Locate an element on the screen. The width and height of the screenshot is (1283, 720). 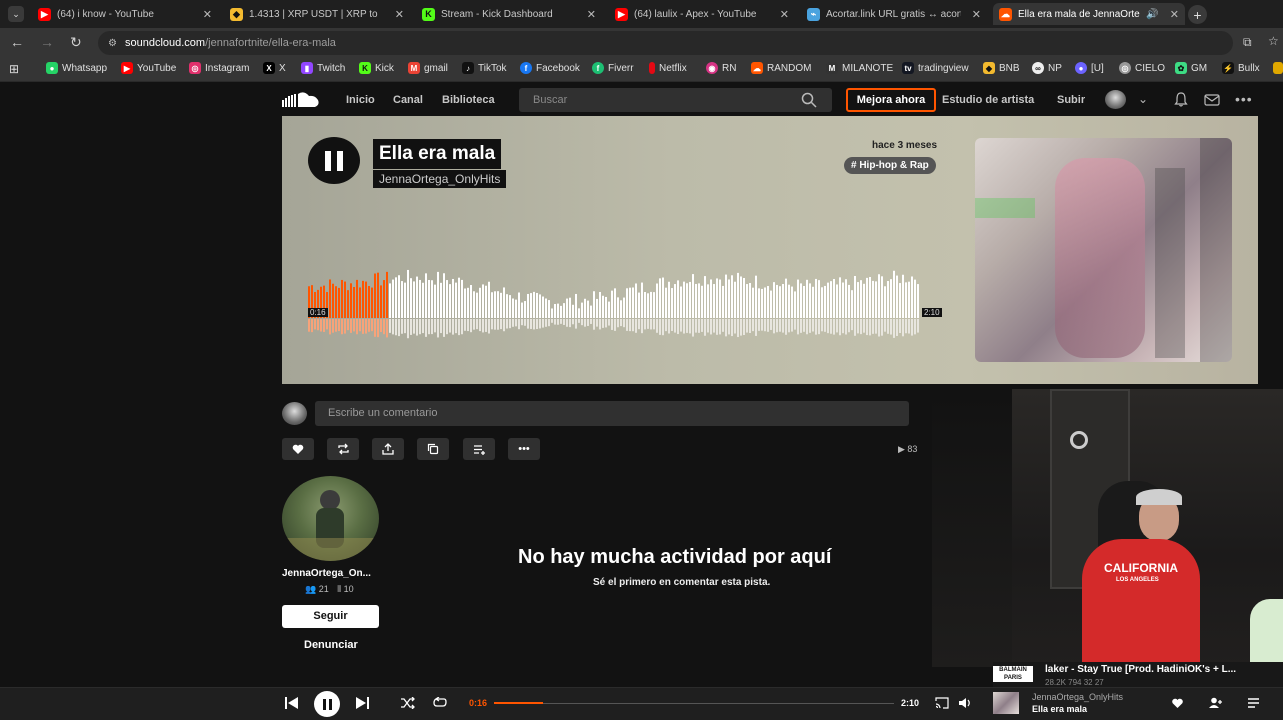
speaker-icon: 🔊 is located at coordinates (1152, 14).